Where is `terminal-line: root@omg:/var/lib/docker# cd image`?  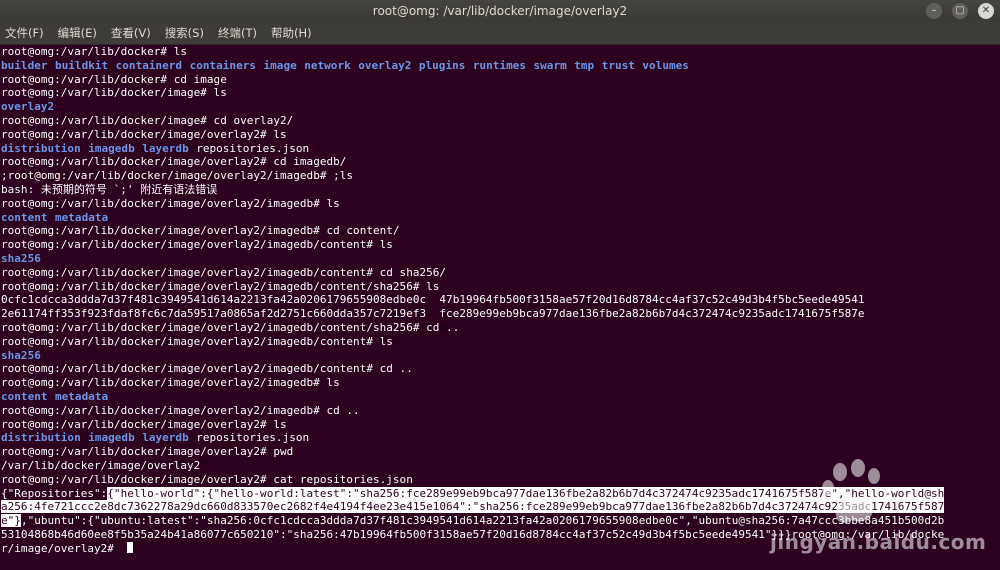
terminal-line: root@omg:/var/lib/docker# cd image is located at coordinates (500, 80).